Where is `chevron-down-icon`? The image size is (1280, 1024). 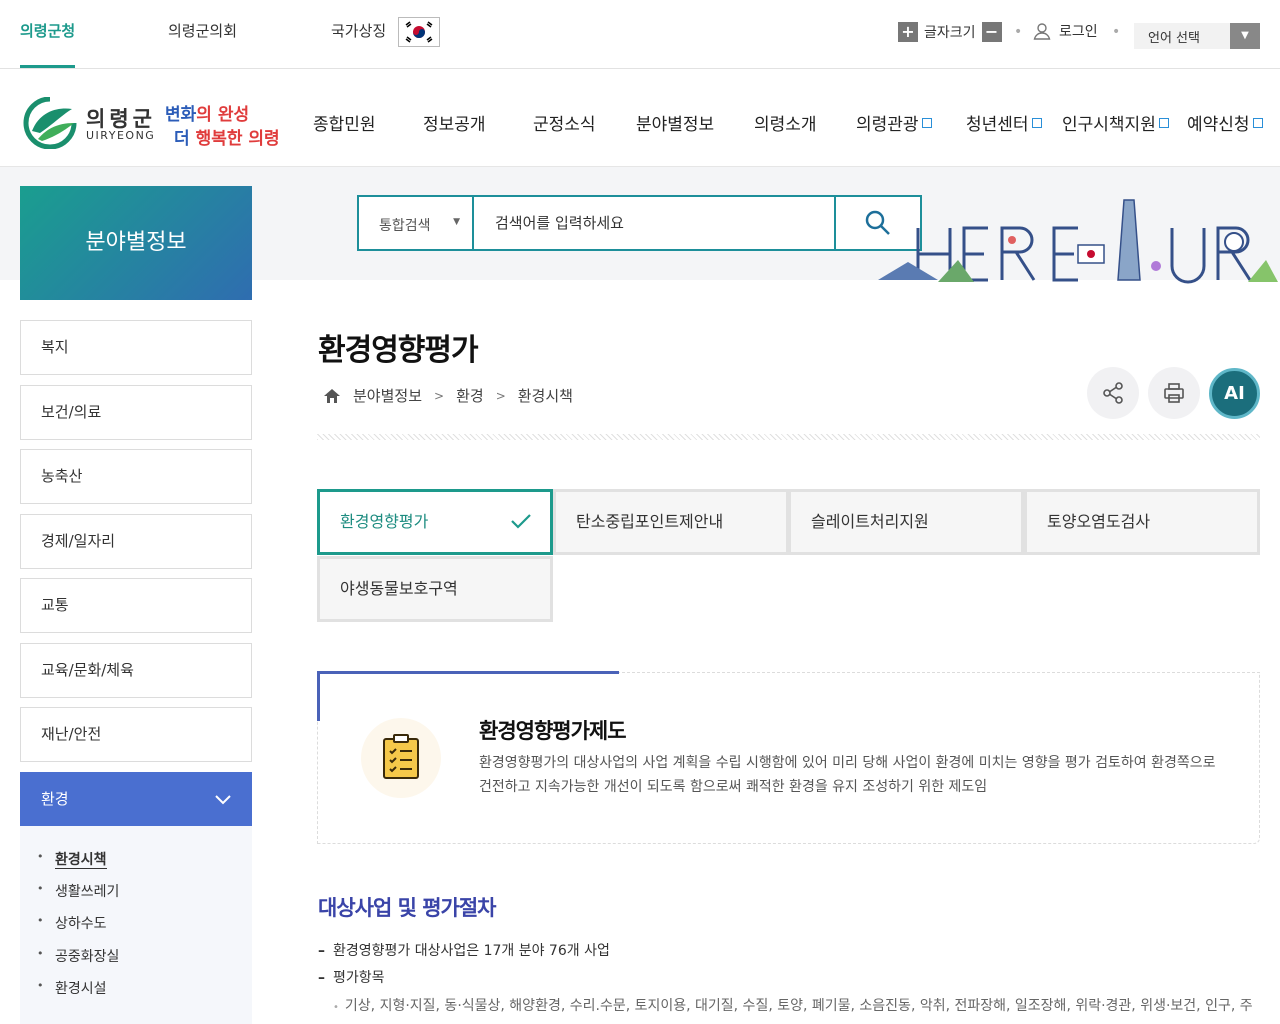
chevron-down-icon is located at coordinates (223, 800).